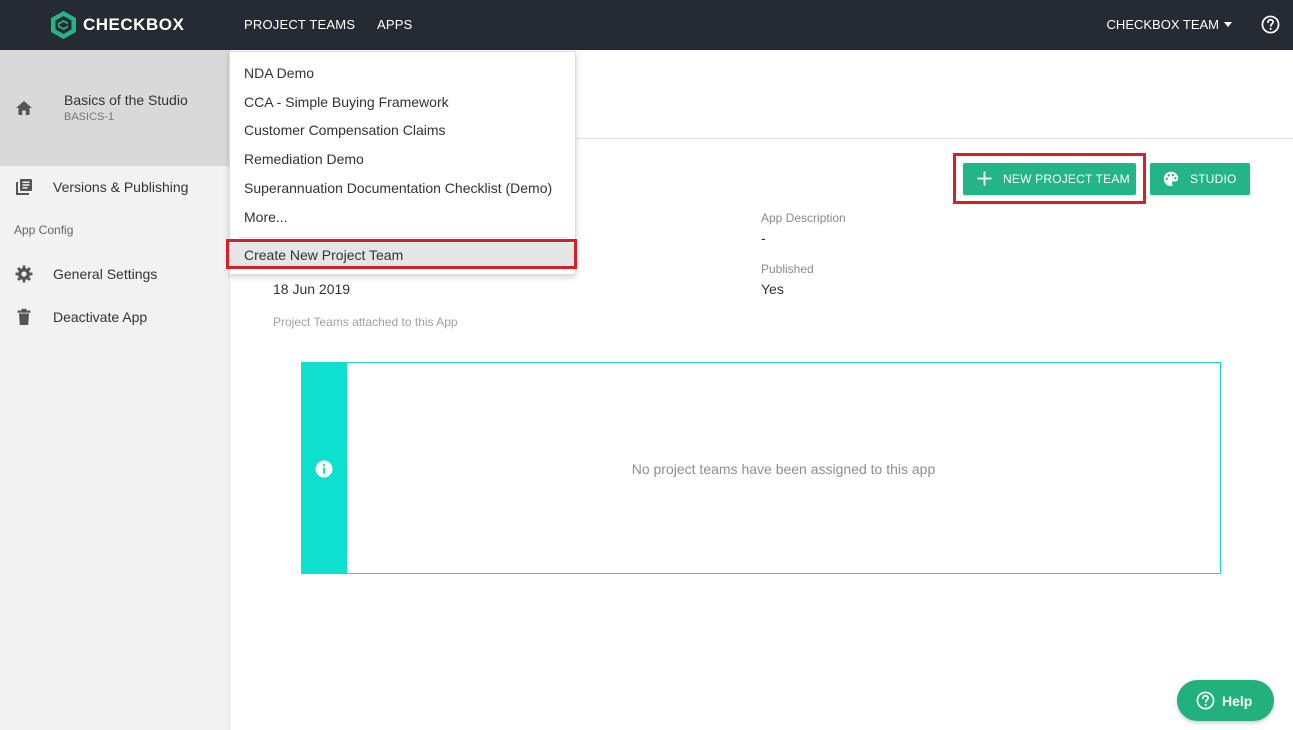 This screenshot has width=1293, height=730. I want to click on palette-icon, so click(1171, 179).